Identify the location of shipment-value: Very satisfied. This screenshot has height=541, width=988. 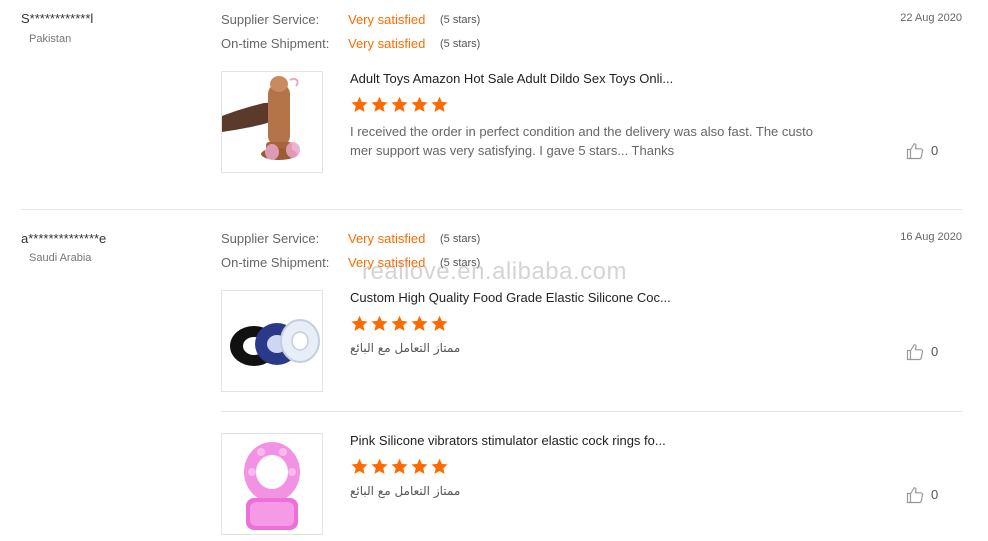
(387, 43).